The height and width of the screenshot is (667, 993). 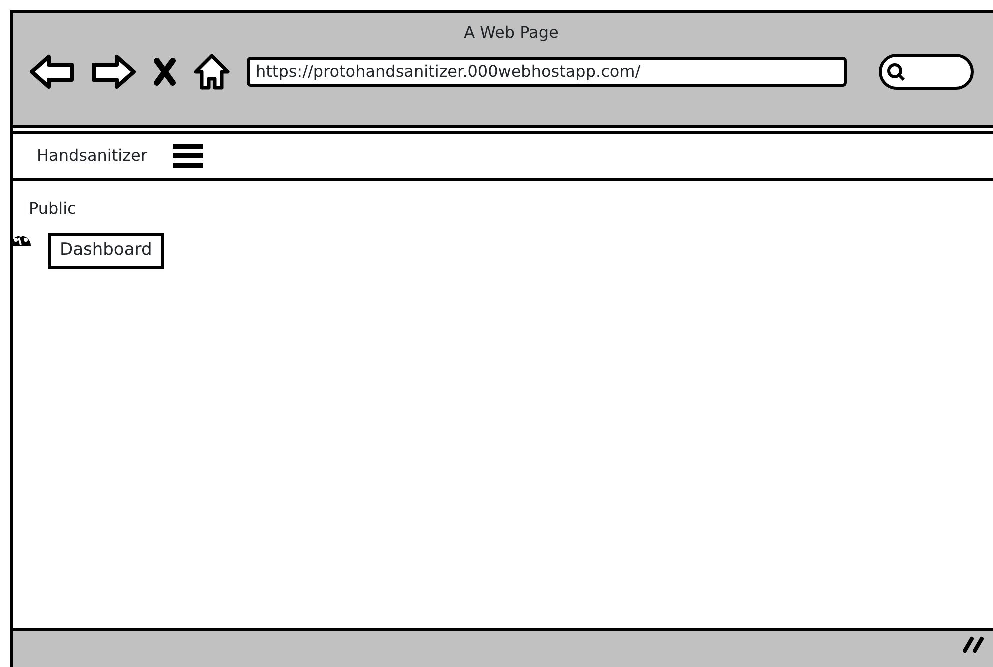 I want to click on dashboard-link: Dashboard, so click(x=106, y=250).